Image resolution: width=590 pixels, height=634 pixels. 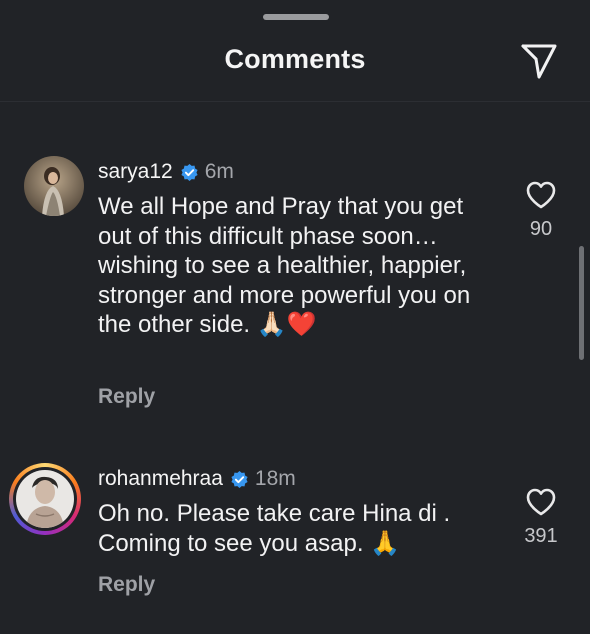 I want to click on page-title: Comments, so click(x=295, y=59).